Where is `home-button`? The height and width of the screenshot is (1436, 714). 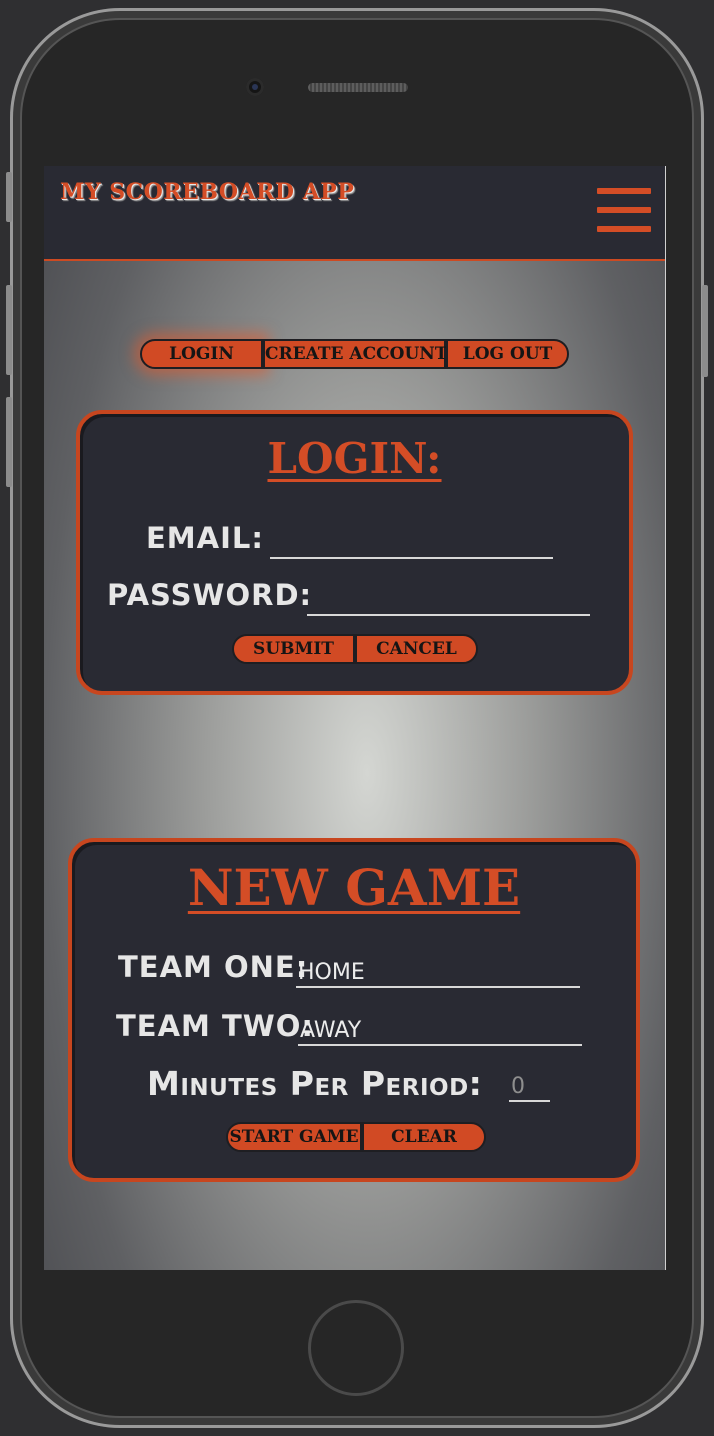 home-button is located at coordinates (356, 1348).